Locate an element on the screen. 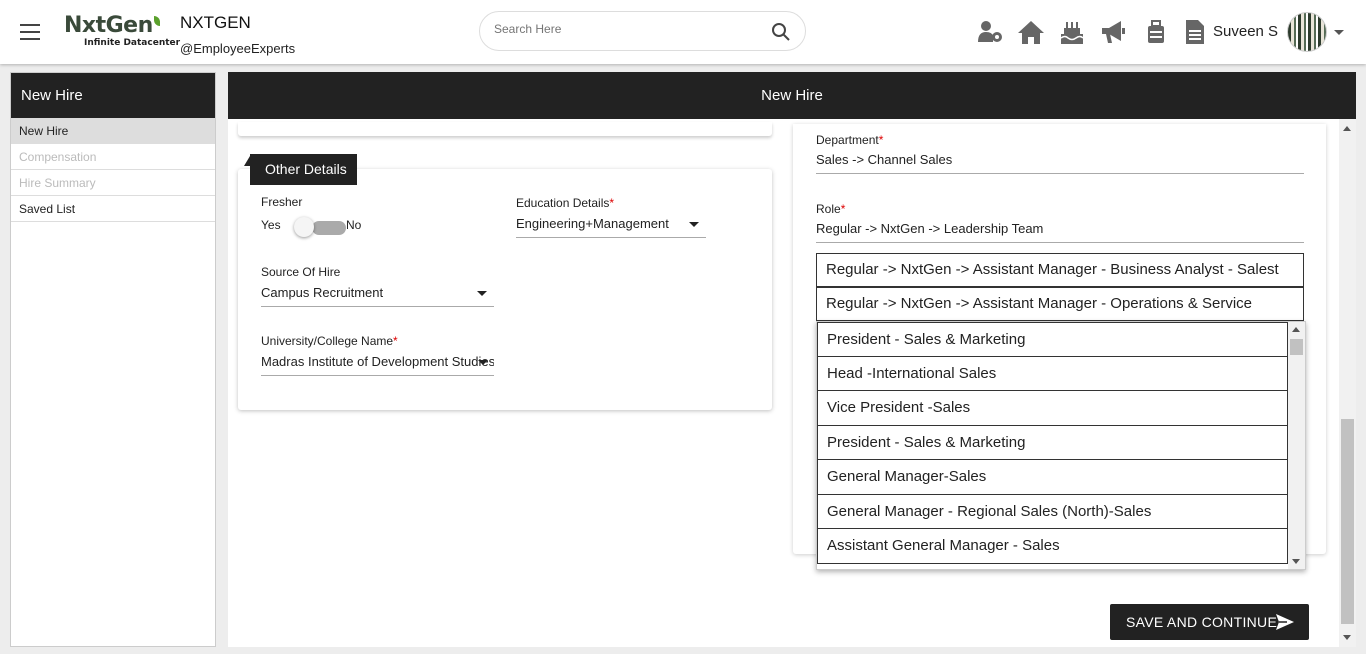 Image resolution: width=1366 pixels, height=654 pixels. company-name: NXTGEN is located at coordinates (215, 22).